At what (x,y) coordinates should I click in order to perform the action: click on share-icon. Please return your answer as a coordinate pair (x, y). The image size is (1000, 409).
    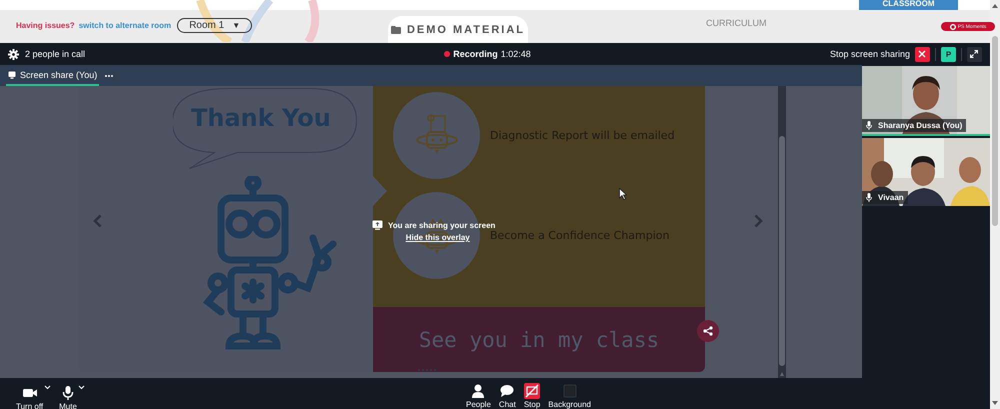
    Looking at the image, I should click on (708, 331).